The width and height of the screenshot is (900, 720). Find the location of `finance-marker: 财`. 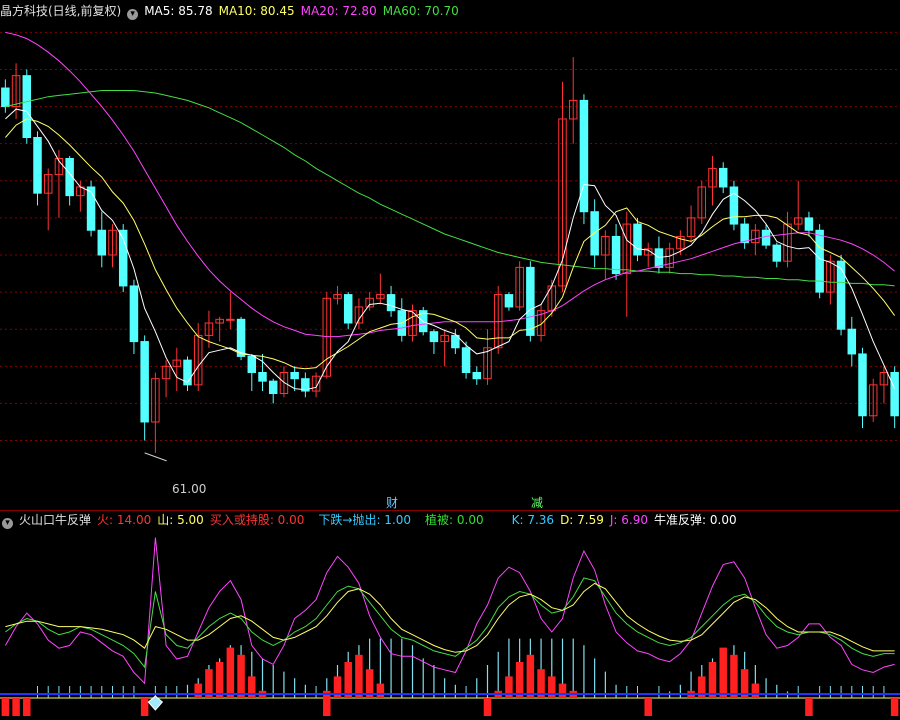

finance-marker: 财 is located at coordinates (392, 502).